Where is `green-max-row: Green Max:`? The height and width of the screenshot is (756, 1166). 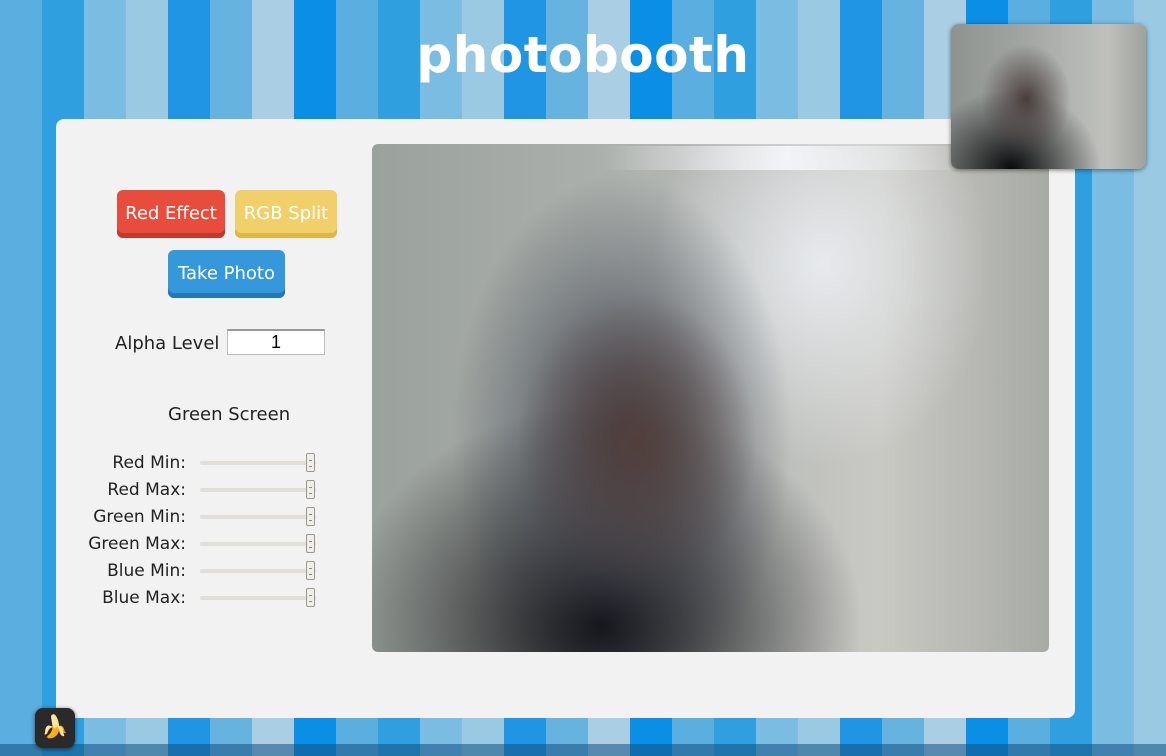 green-max-row: Green Max: is located at coordinates (196, 544).